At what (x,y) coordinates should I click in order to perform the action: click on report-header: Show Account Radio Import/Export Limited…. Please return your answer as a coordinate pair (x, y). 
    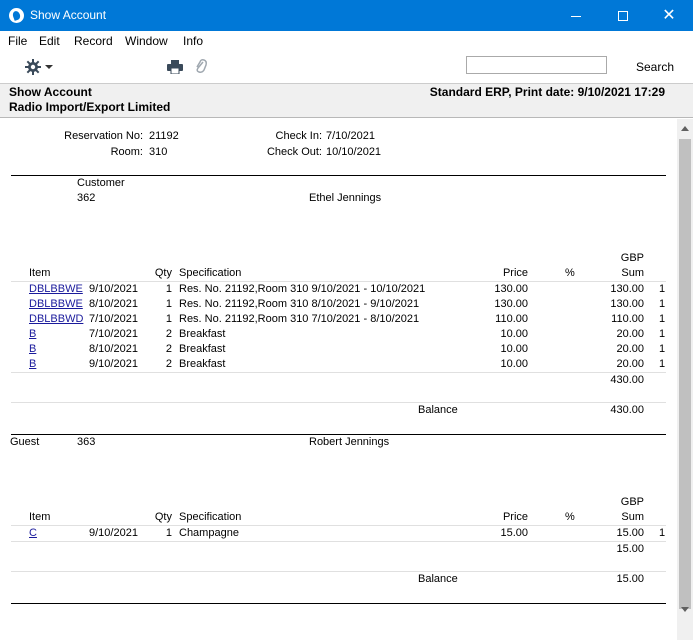
    Looking at the image, I should click on (346, 100).